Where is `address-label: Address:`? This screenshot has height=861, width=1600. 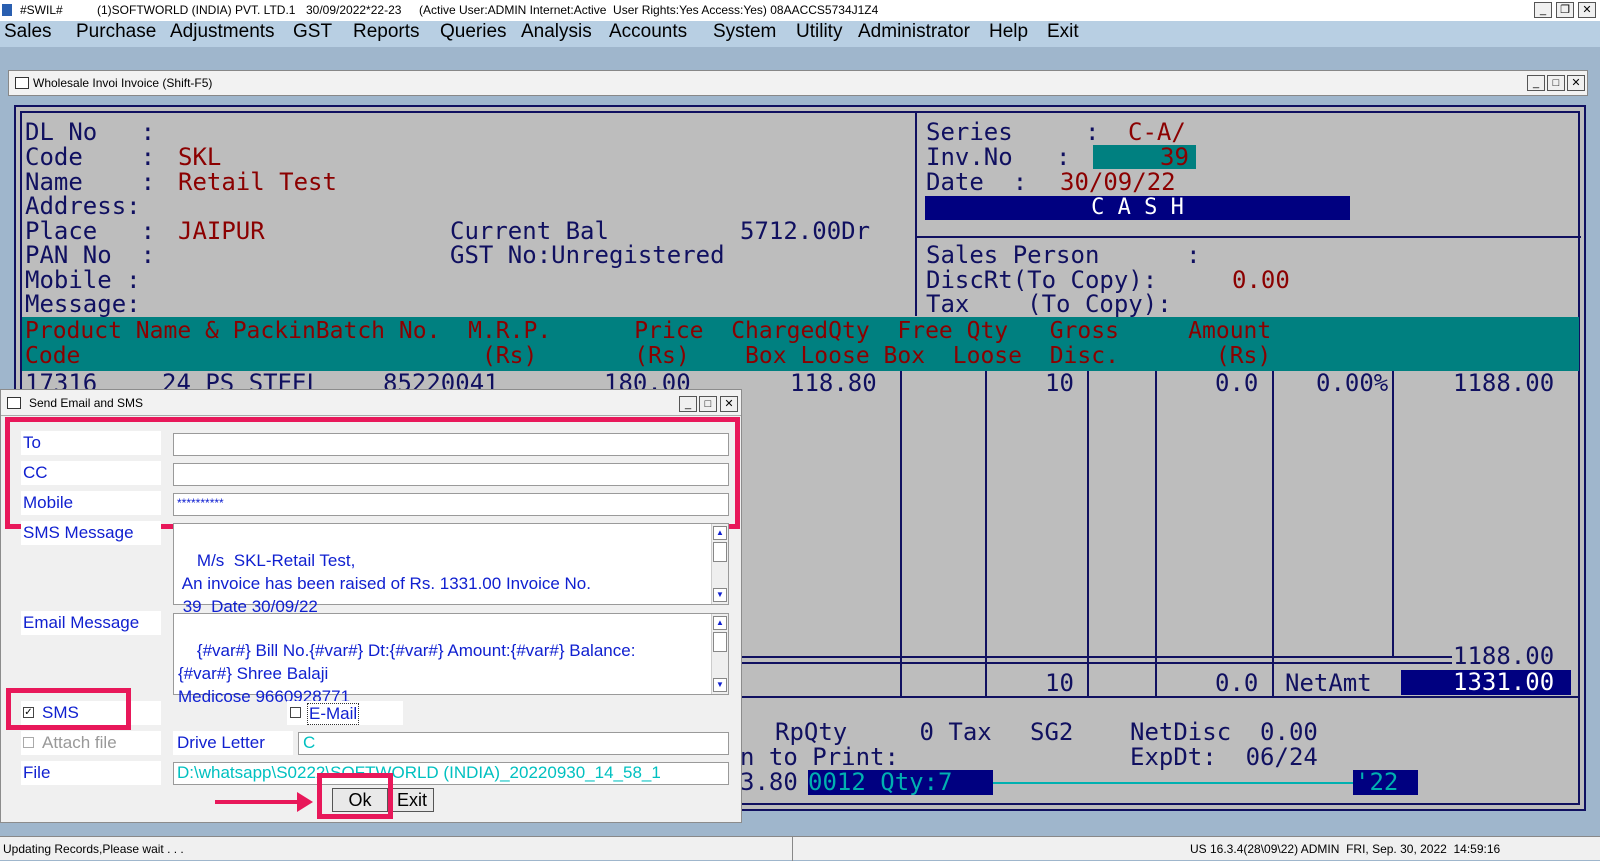
address-label: Address: is located at coordinates (83, 206).